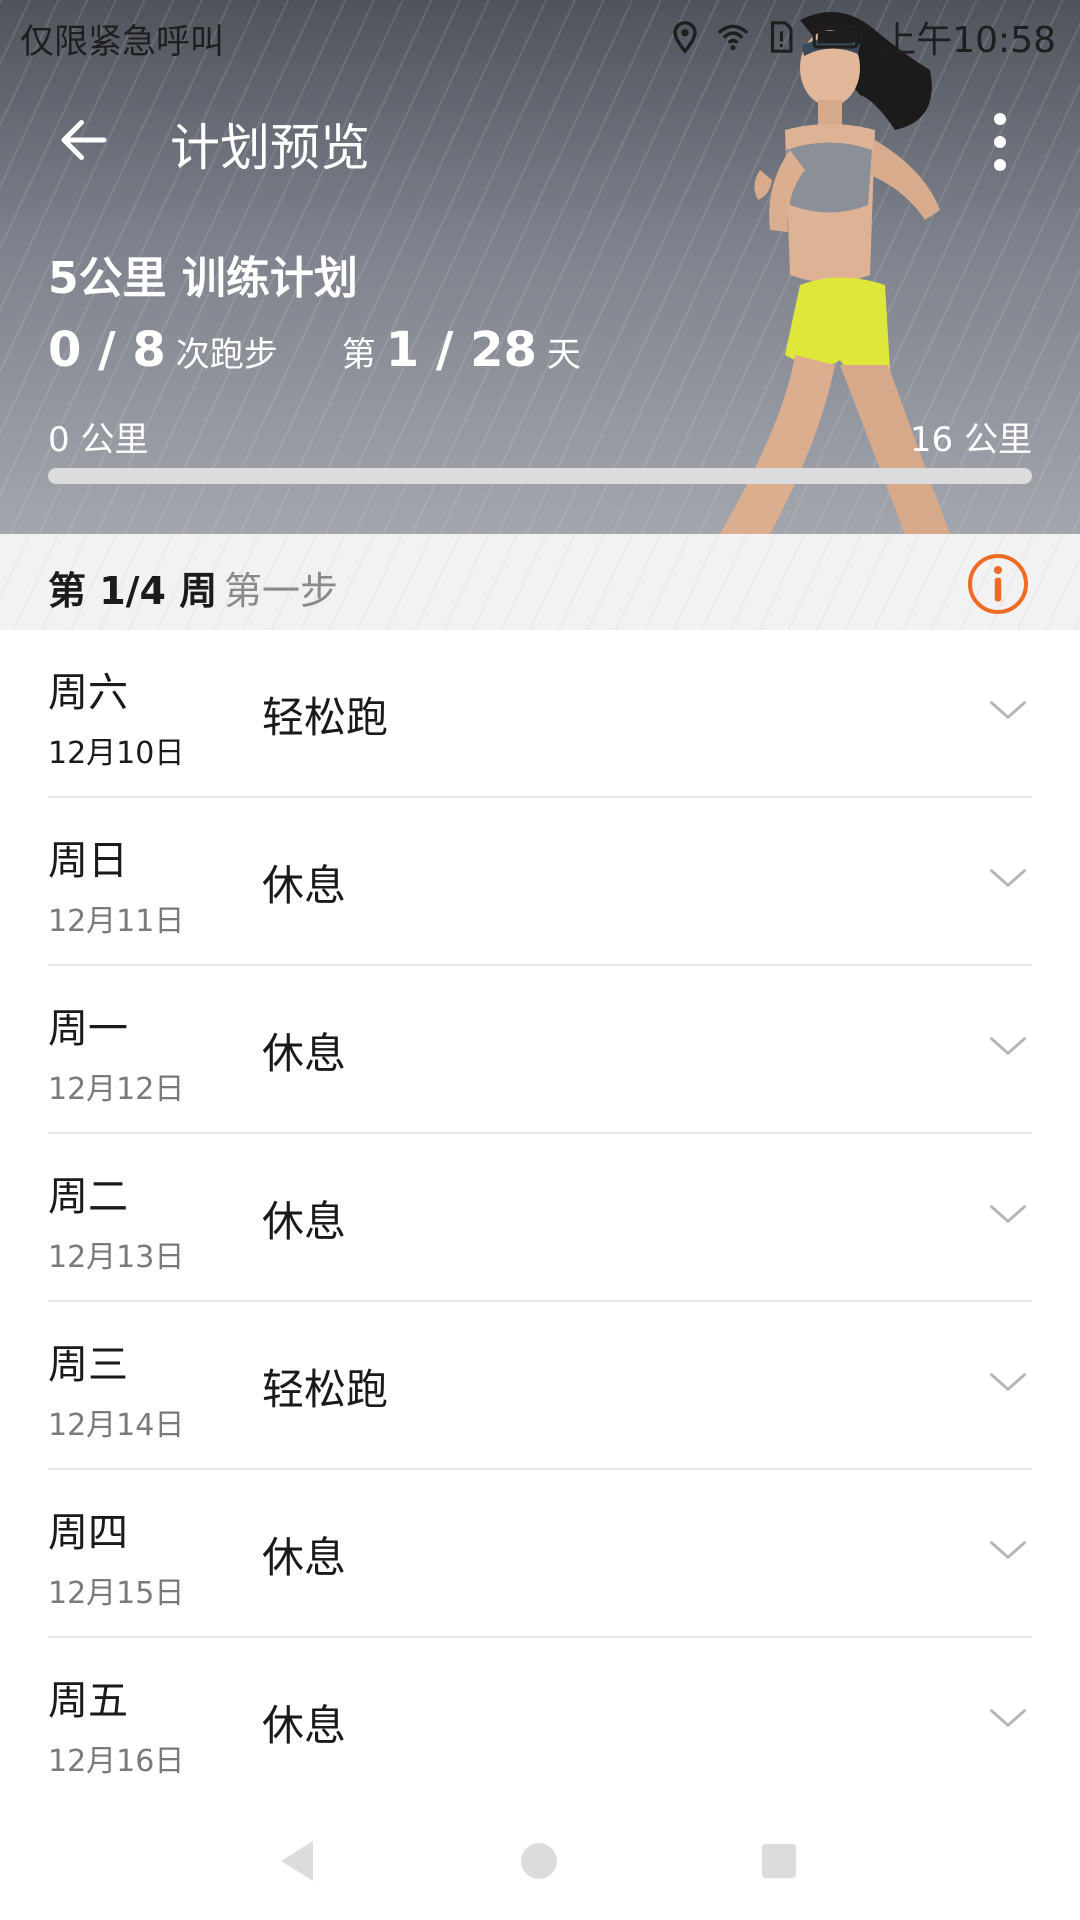  What do you see at coordinates (685, 37) in the screenshot?
I see `location-icon` at bounding box center [685, 37].